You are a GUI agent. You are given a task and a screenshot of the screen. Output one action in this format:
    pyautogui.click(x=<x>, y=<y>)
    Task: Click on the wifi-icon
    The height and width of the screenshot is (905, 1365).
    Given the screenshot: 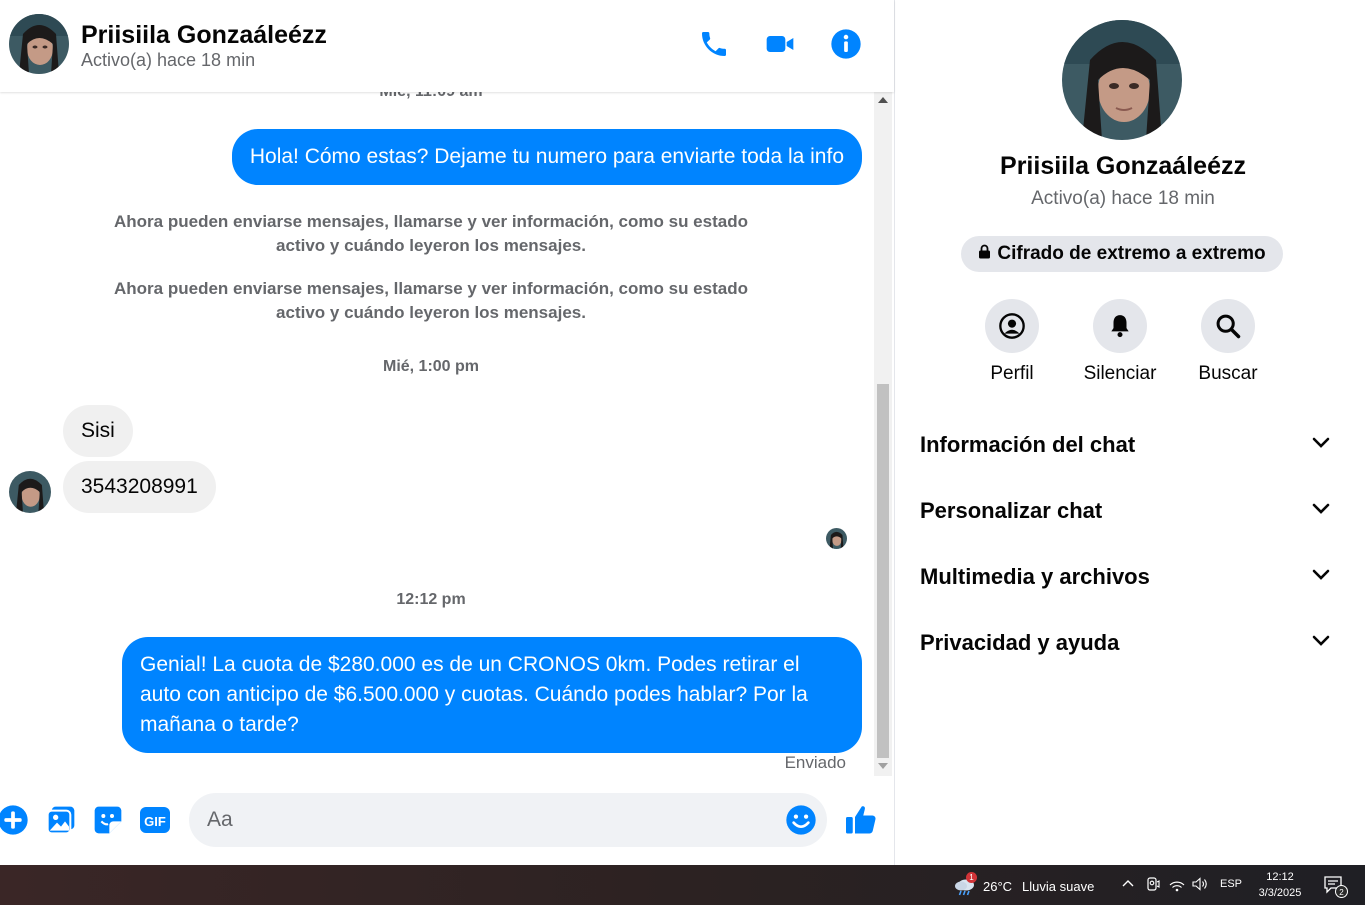 What is the action you would take?
    pyautogui.click(x=1177, y=885)
    